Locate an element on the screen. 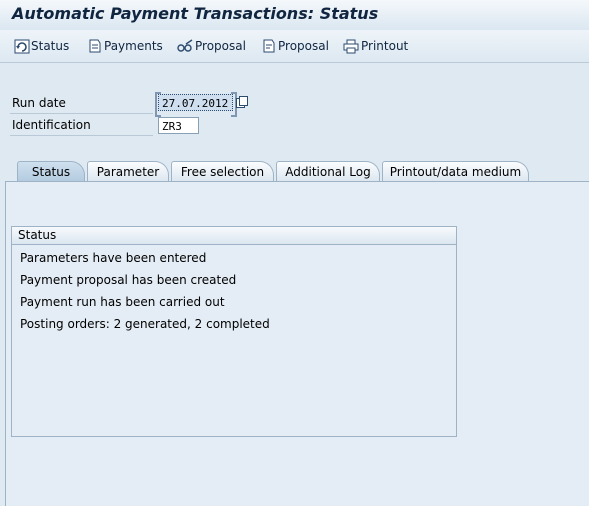  proposal-button: Proposal is located at coordinates (295, 46).